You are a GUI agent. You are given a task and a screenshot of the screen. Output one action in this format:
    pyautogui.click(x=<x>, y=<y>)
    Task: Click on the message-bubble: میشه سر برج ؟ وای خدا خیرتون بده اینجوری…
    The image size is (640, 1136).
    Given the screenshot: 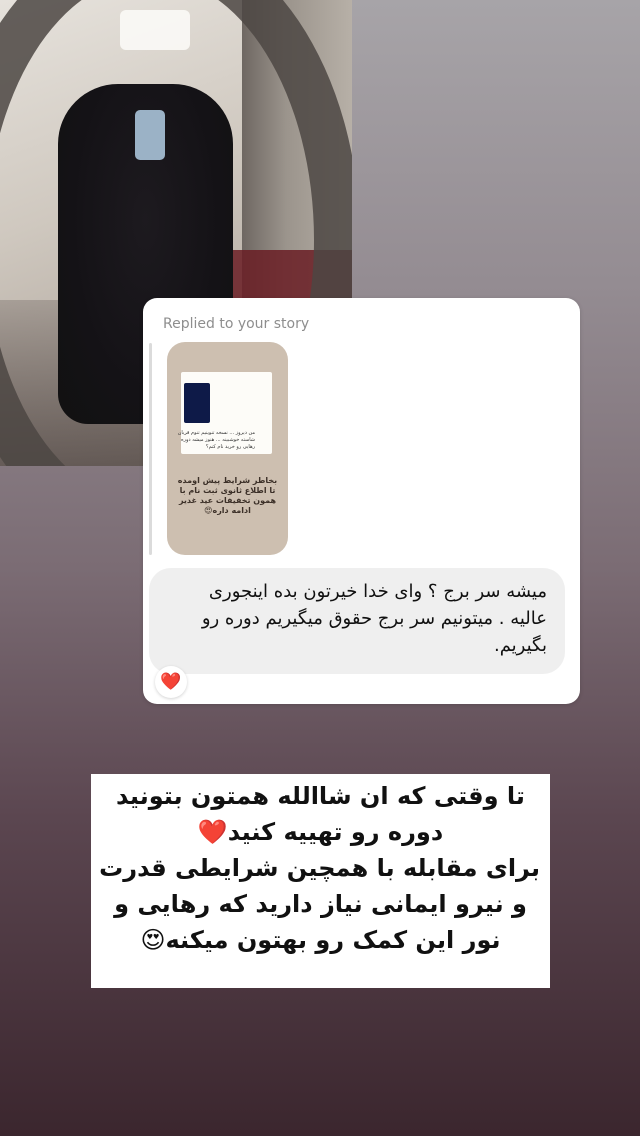 What is the action you would take?
    pyautogui.click(x=357, y=621)
    